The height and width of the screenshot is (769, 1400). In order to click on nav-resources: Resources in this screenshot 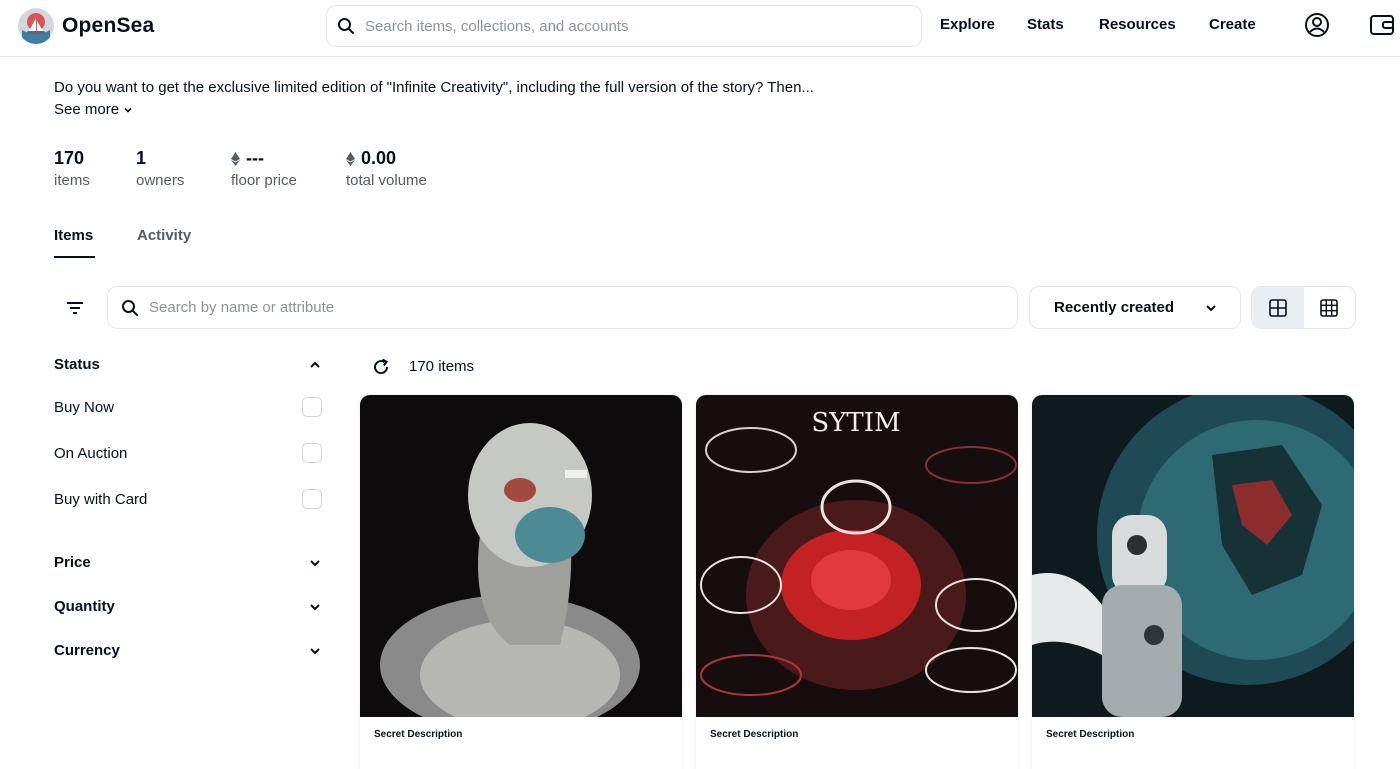, I will do `click(1137, 24)`.